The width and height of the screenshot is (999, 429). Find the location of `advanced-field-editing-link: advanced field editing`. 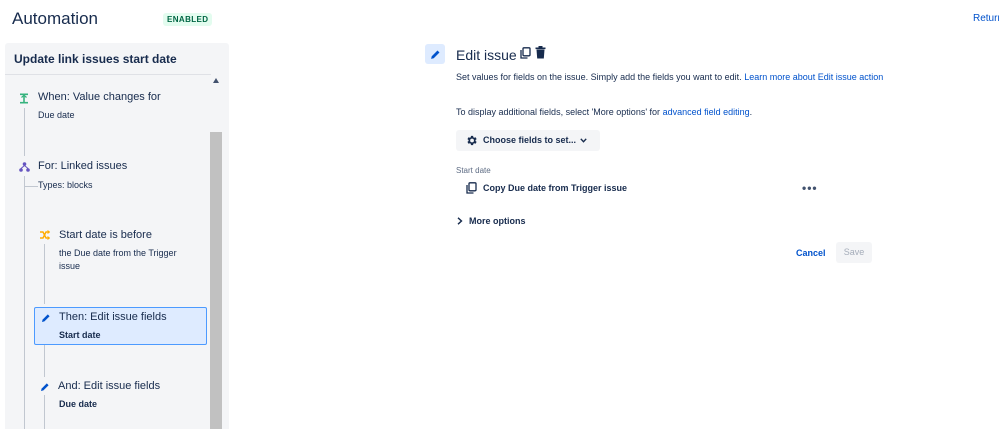

advanced-field-editing-link: advanced field editing is located at coordinates (706, 112).